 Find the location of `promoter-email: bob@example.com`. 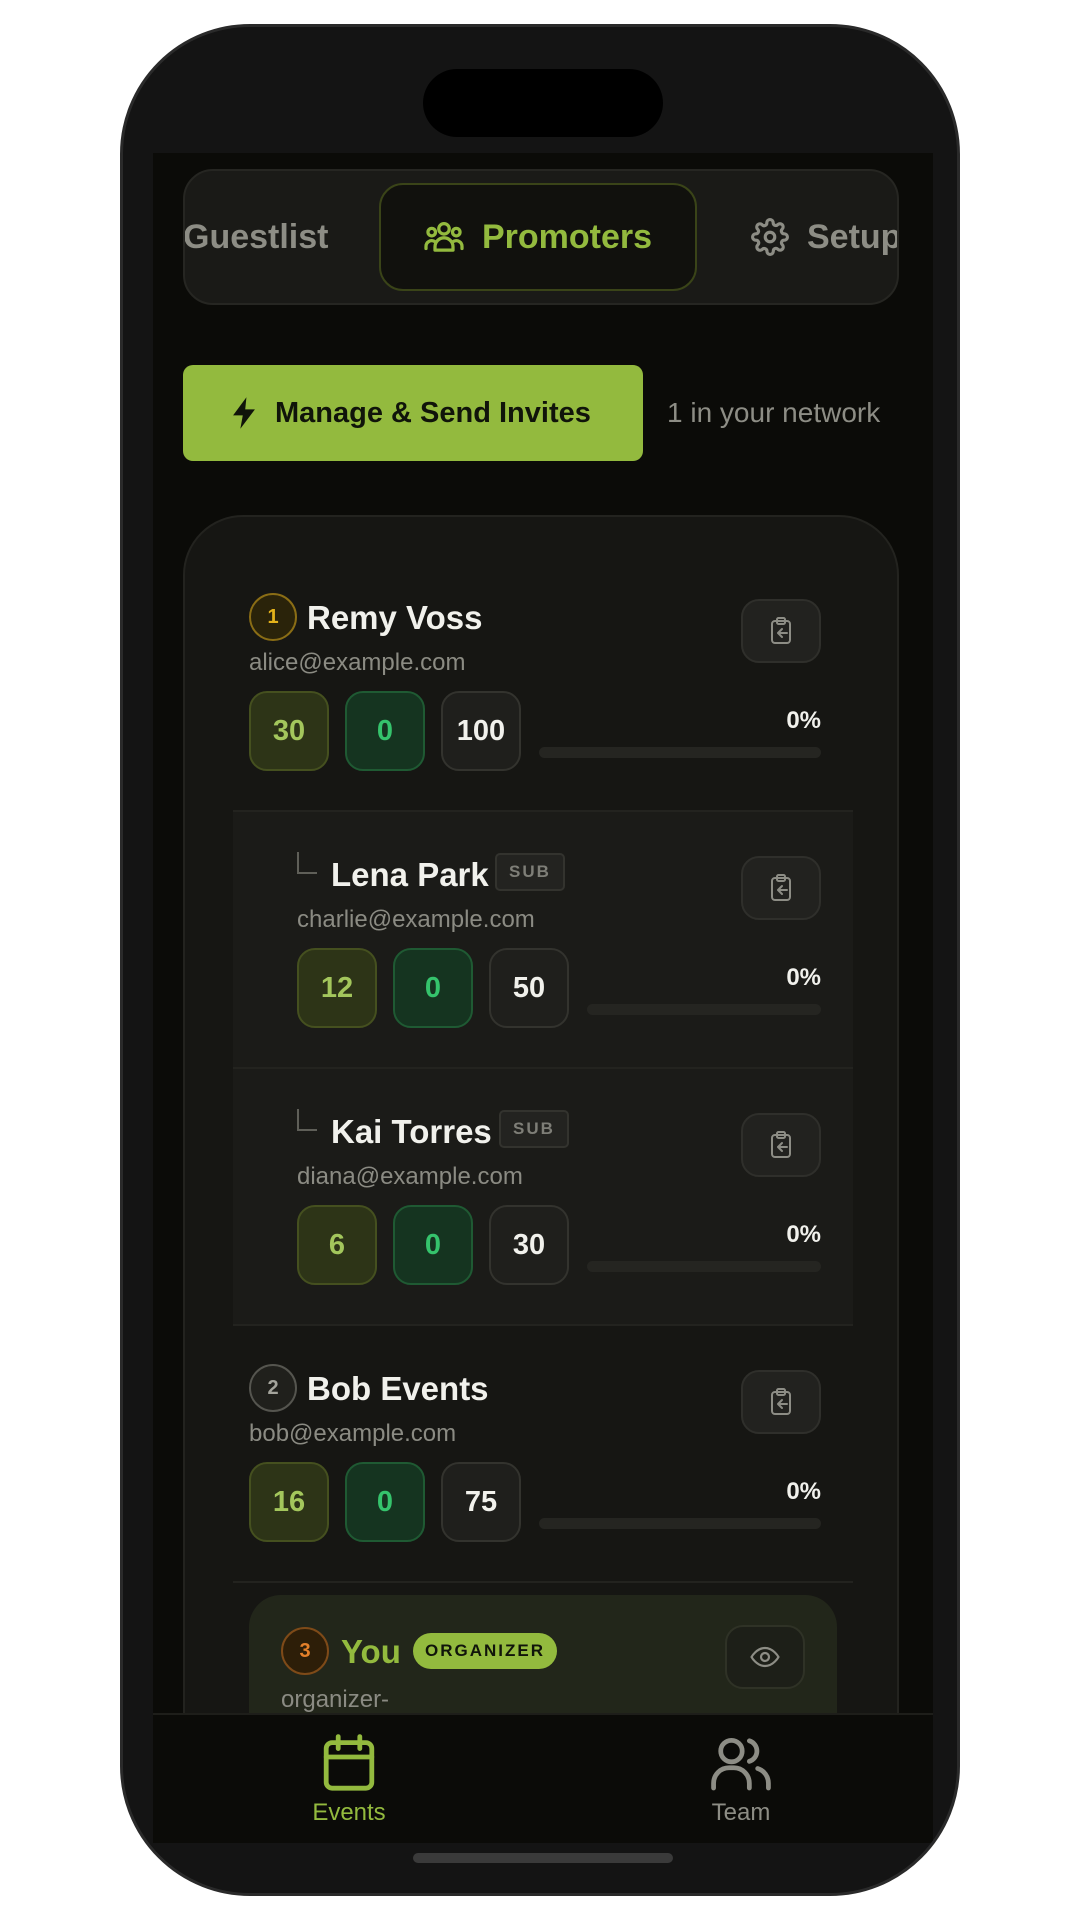

promoter-email: bob@example.com is located at coordinates (353, 1433).